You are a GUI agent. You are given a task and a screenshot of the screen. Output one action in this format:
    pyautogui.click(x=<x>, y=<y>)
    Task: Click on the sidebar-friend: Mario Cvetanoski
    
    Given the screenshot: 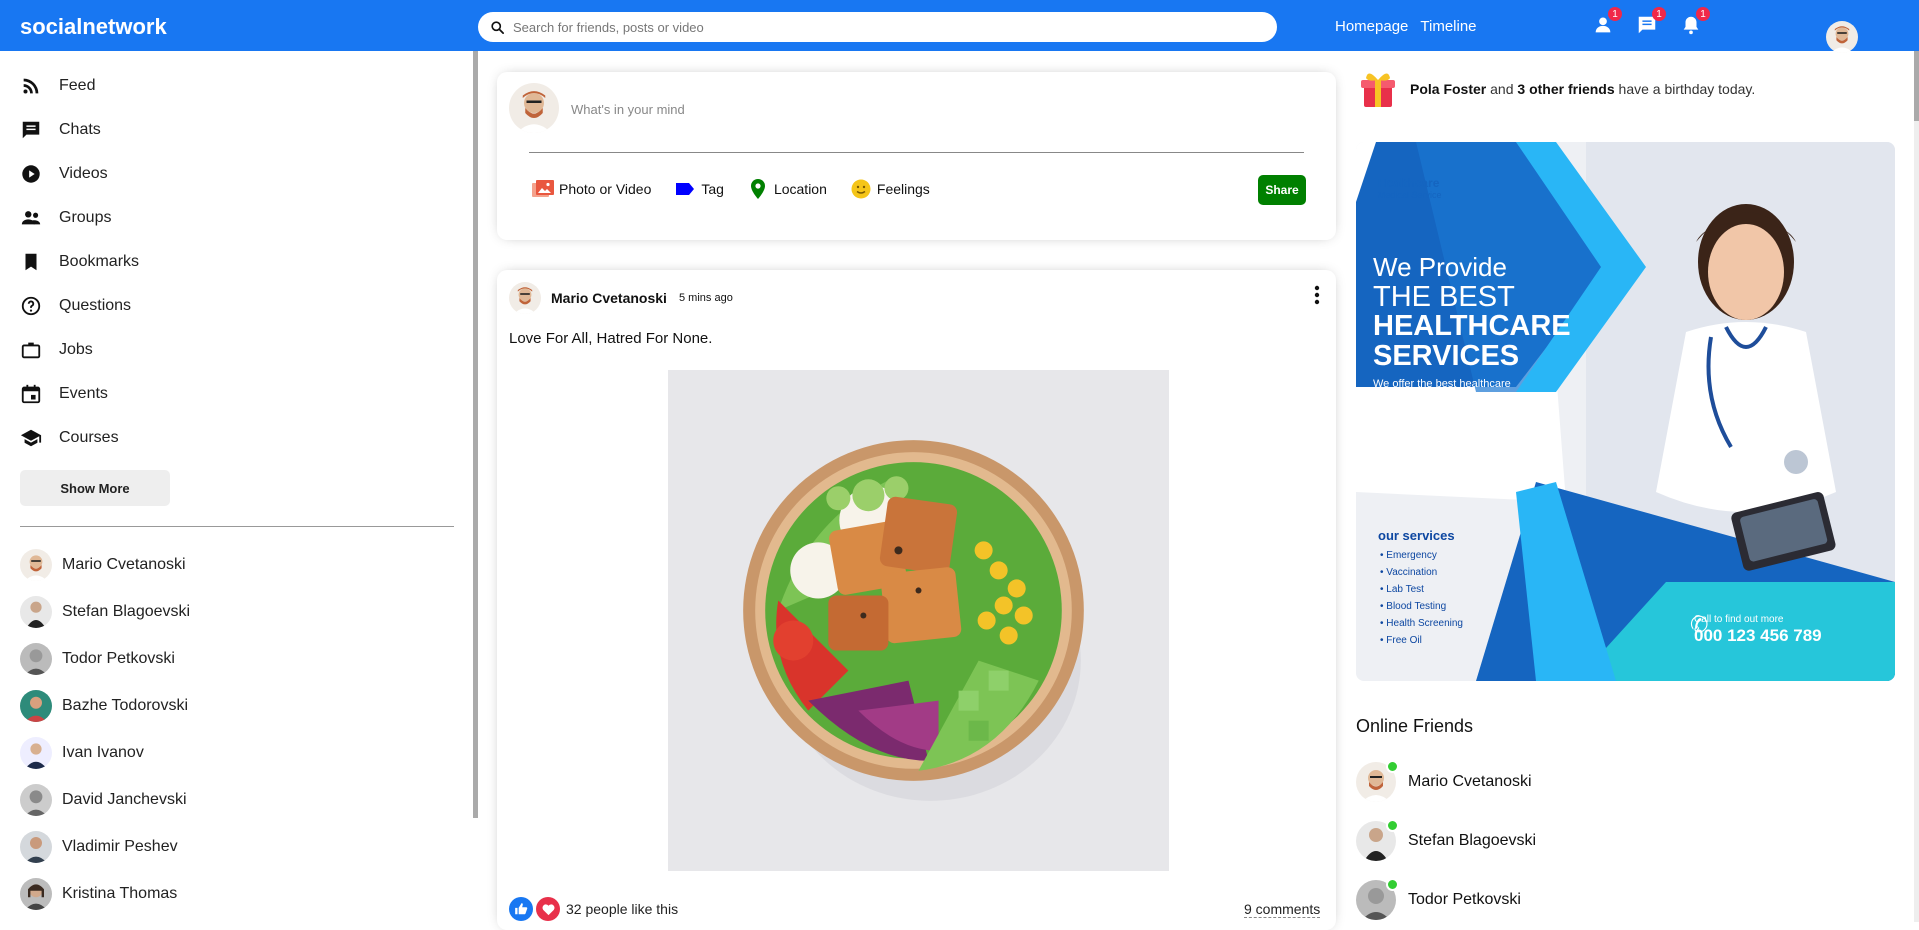 What is the action you would take?
    pyautogui.click(x=236, y=564)
    